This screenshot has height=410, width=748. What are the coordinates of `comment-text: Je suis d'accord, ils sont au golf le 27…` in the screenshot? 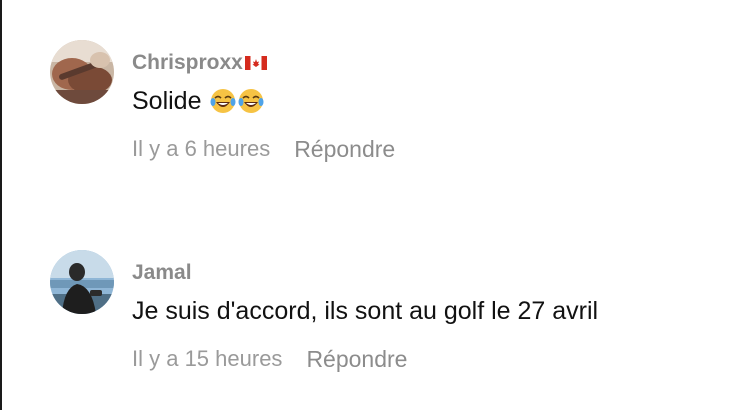 It's located at (436, 311).